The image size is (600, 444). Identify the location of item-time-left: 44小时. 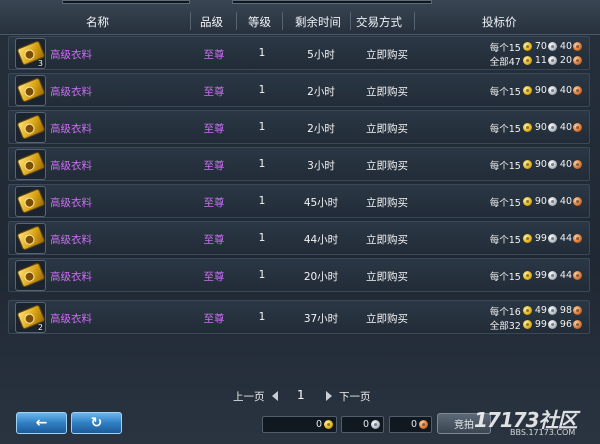
(321, 240).